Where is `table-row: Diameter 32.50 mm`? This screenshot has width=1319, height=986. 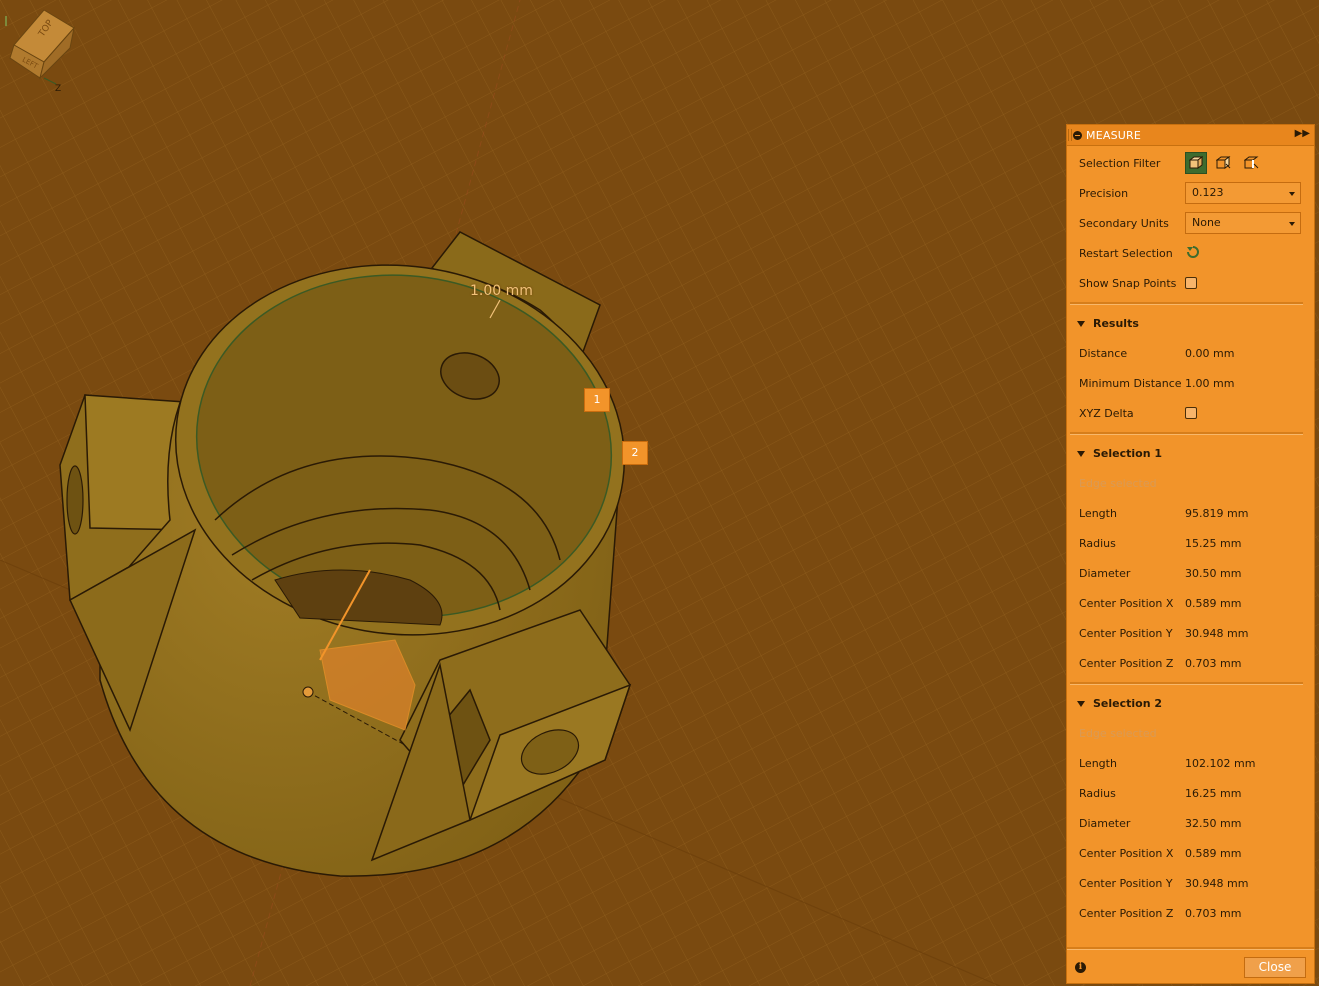
table-row: Diameter 32.50 mm is located at coordinates (1192, 823).